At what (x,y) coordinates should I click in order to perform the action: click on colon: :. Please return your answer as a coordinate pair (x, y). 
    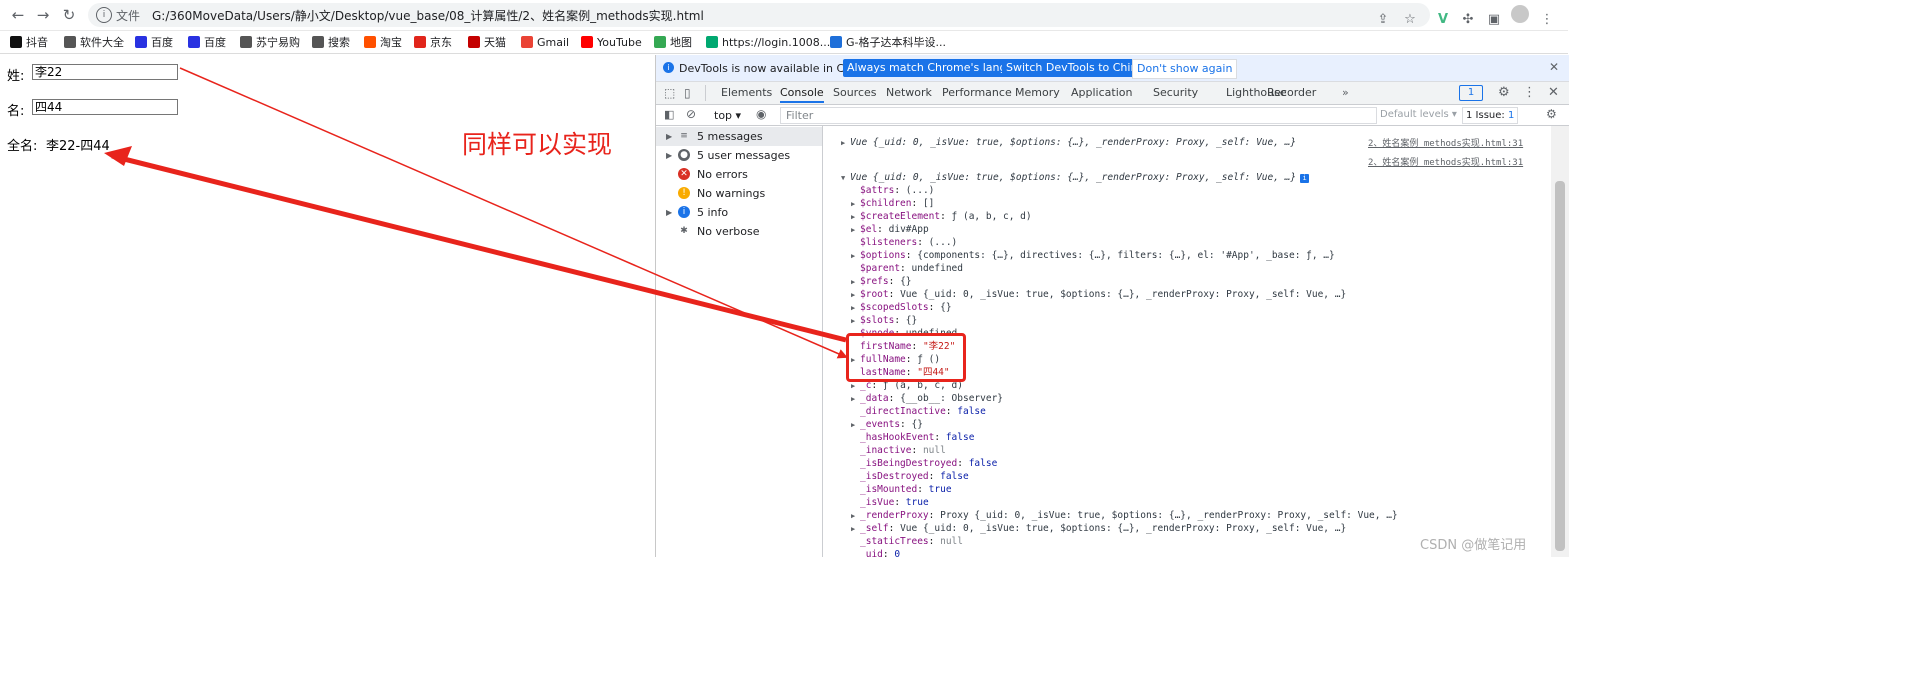
    Looking at the image, I should click on (900, 190).